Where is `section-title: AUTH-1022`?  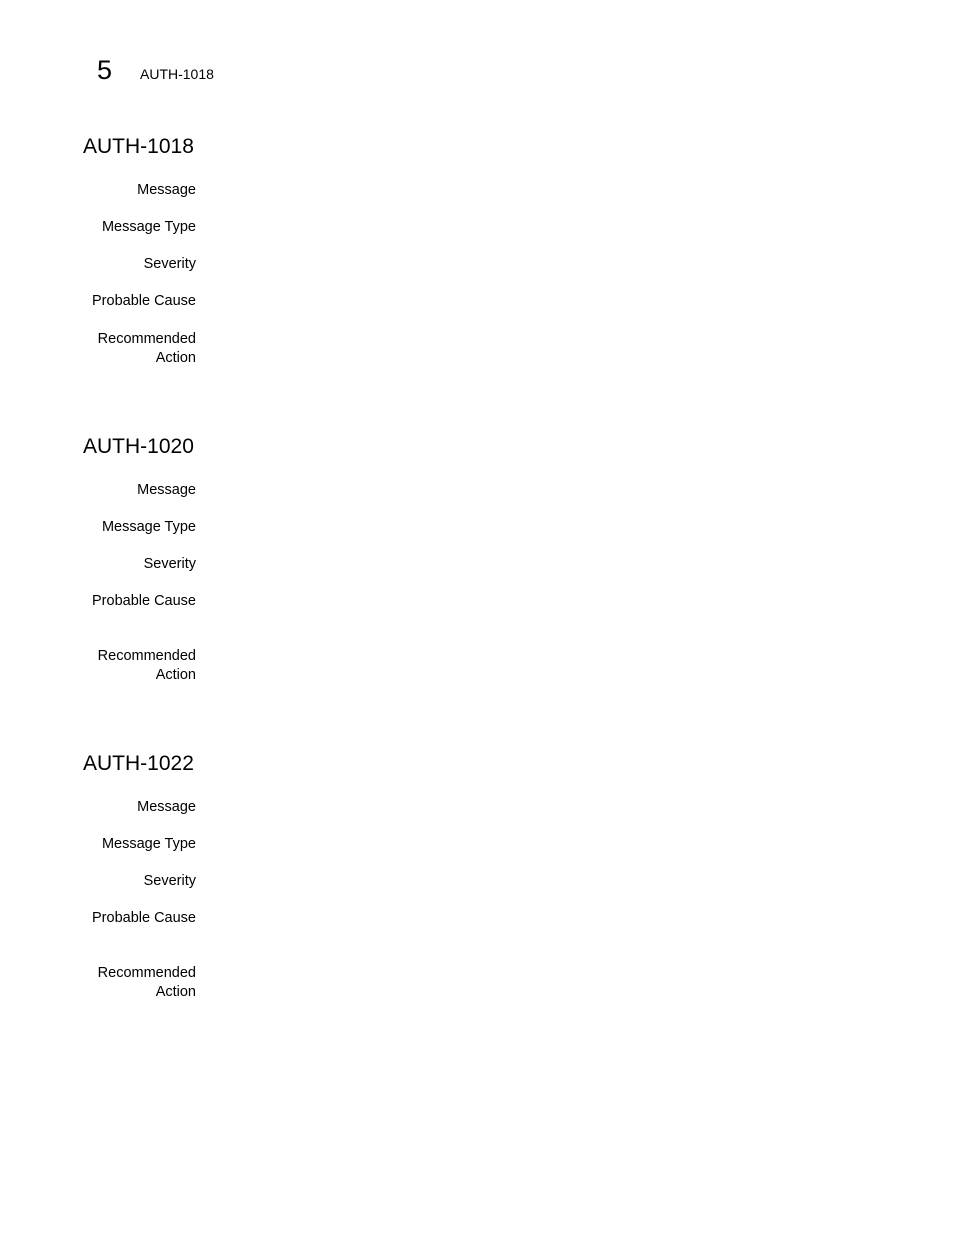
section-title: AUTH-1022 is located at coordinates (138, 763).